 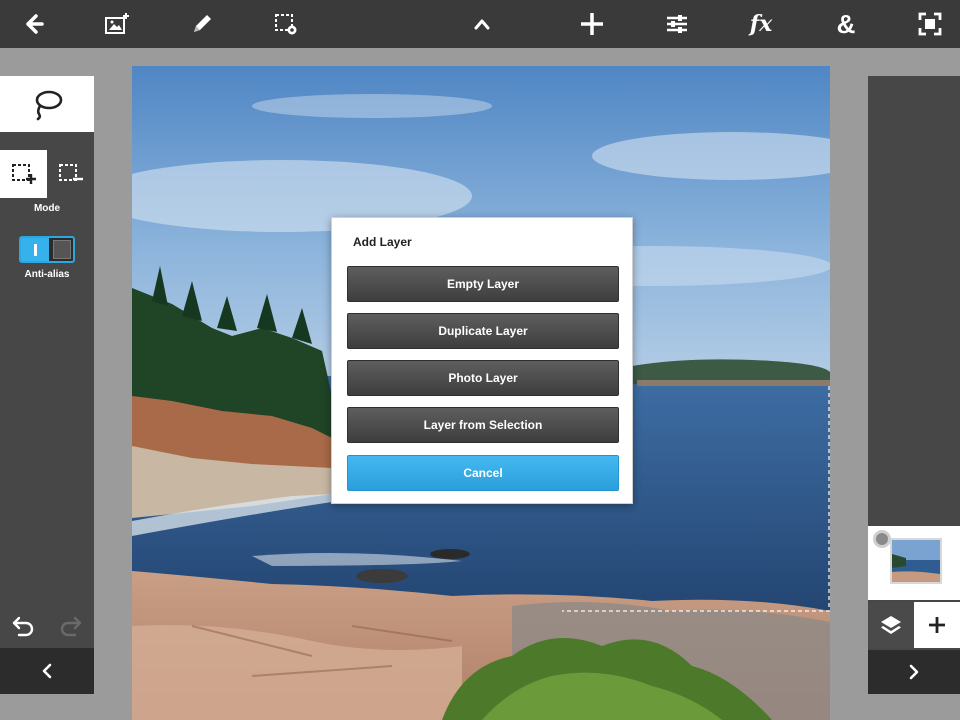 I want to click on undo-button, so click(x=24, y=626).